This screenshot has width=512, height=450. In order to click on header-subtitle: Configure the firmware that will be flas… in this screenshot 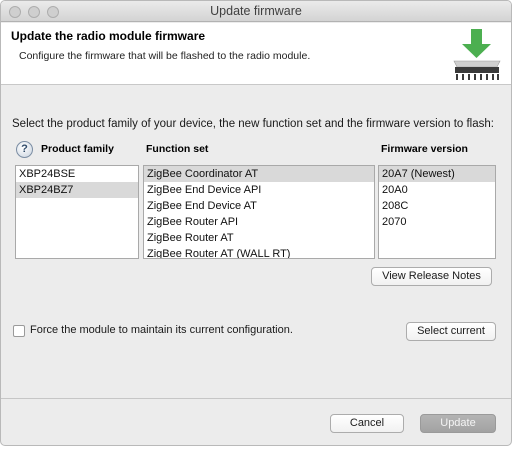, I will do `click(165, 56)`.